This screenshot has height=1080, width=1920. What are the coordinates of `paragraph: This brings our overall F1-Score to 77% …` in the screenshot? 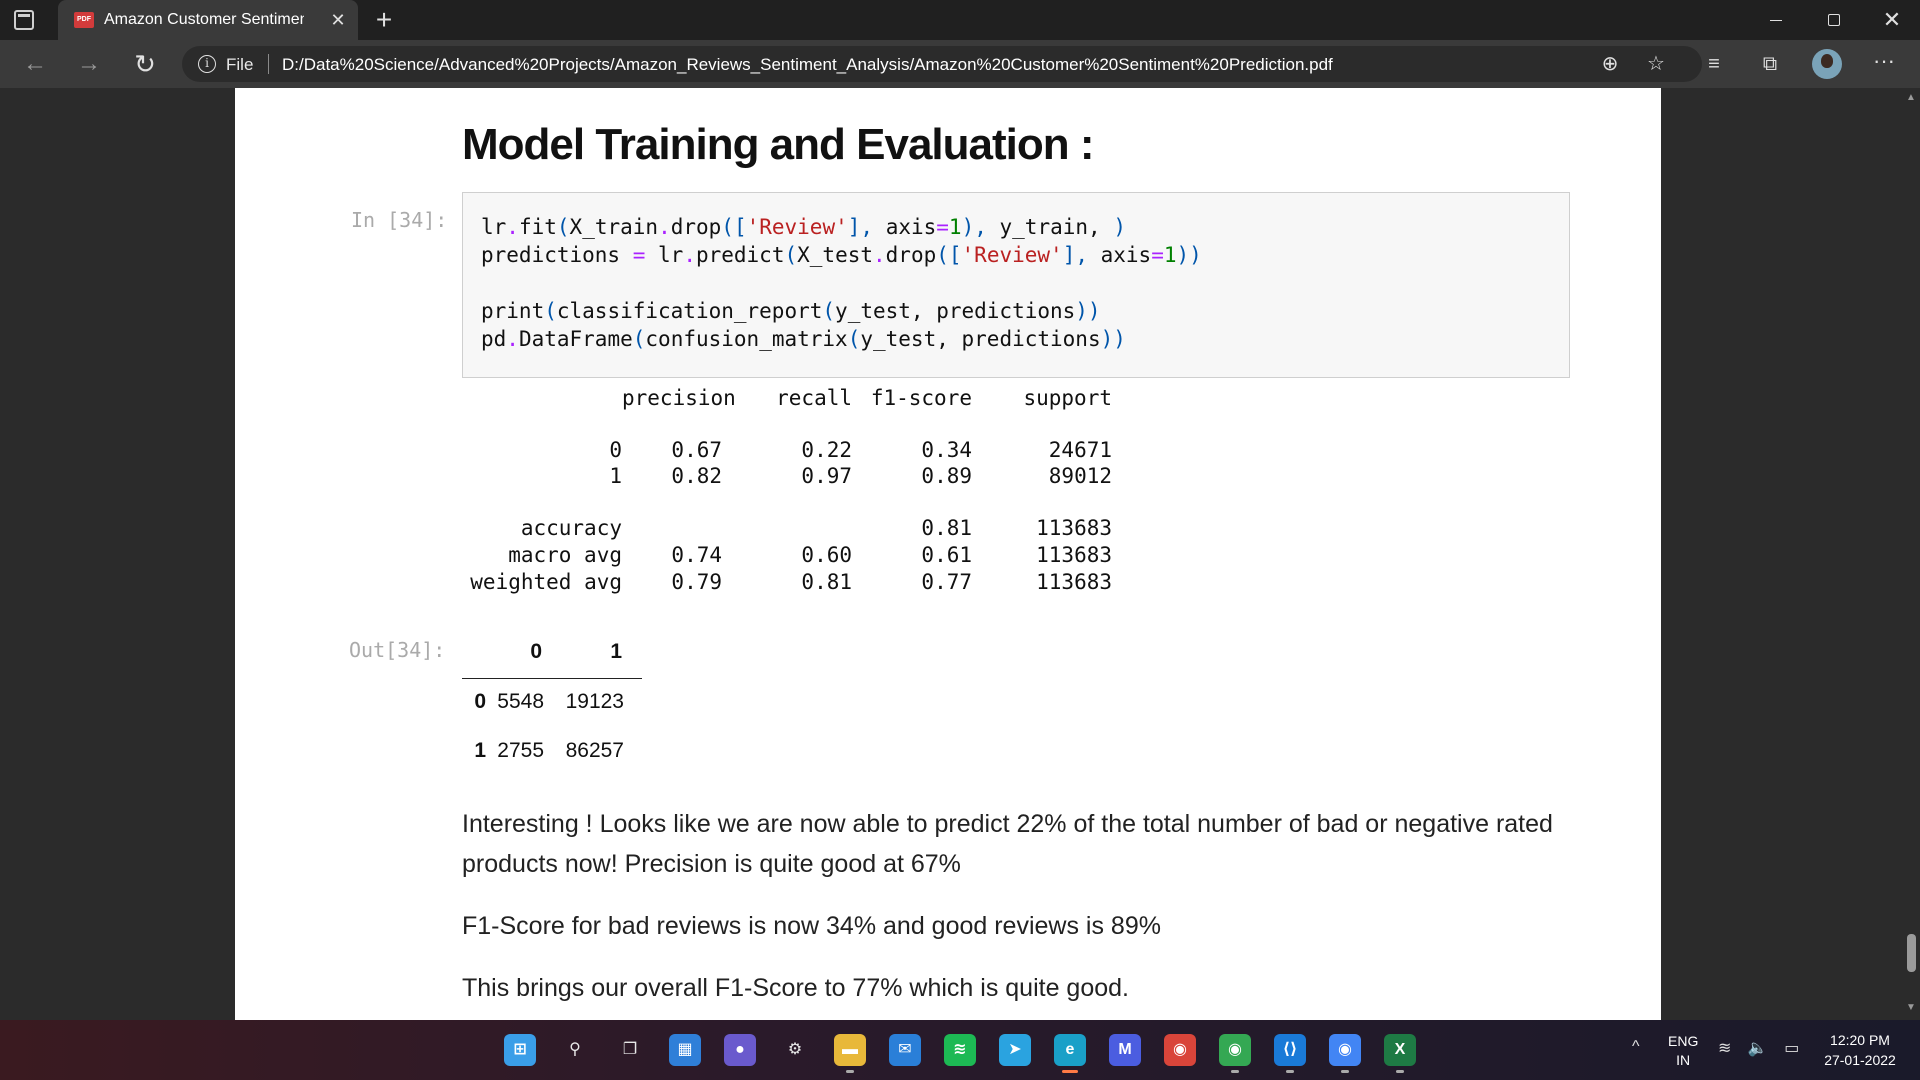 It's located at (795, 988).